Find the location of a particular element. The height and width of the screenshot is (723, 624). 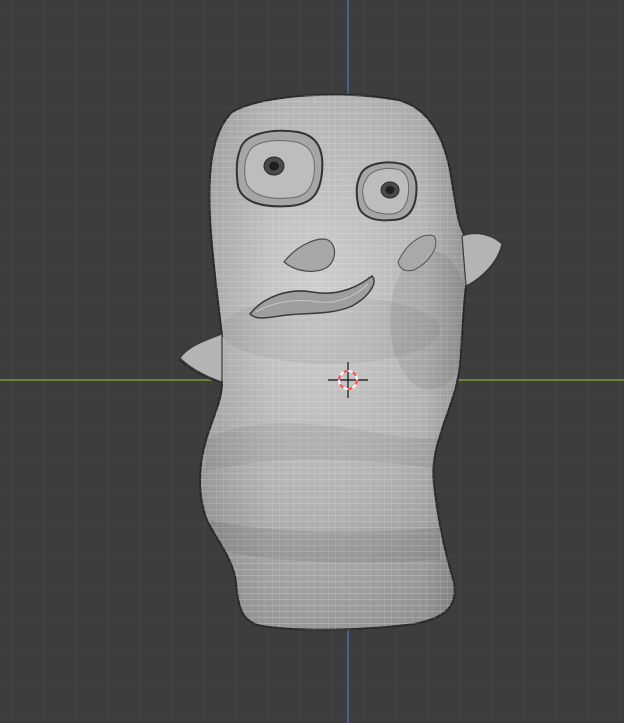

right-eye is located at coordinates (386, 191).